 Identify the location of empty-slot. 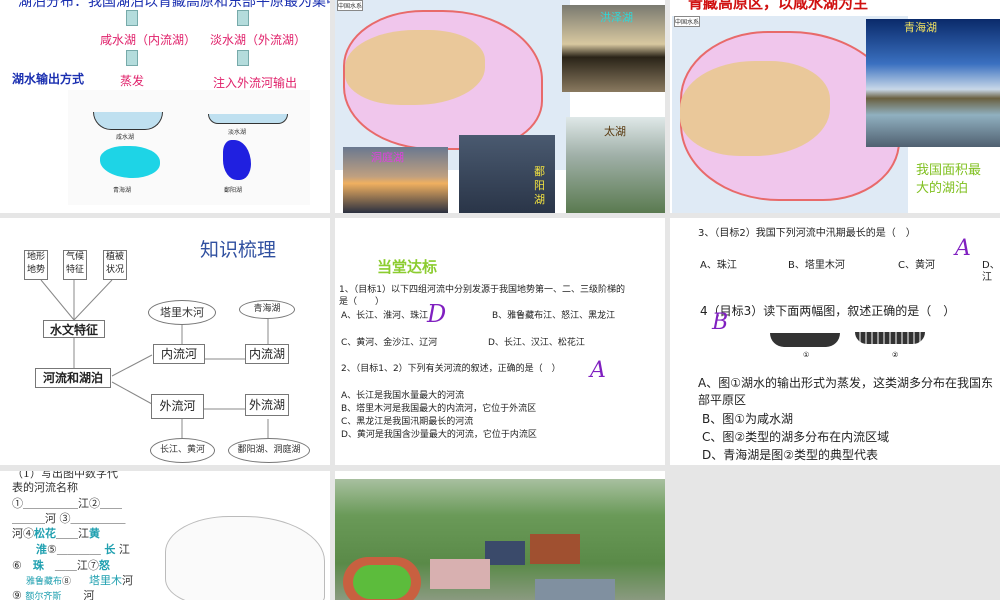
(835, 535).